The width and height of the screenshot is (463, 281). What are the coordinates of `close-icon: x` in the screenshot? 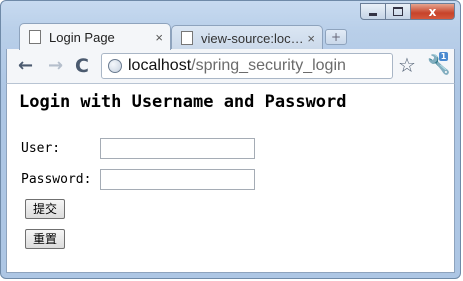 It's located at (432, 11).